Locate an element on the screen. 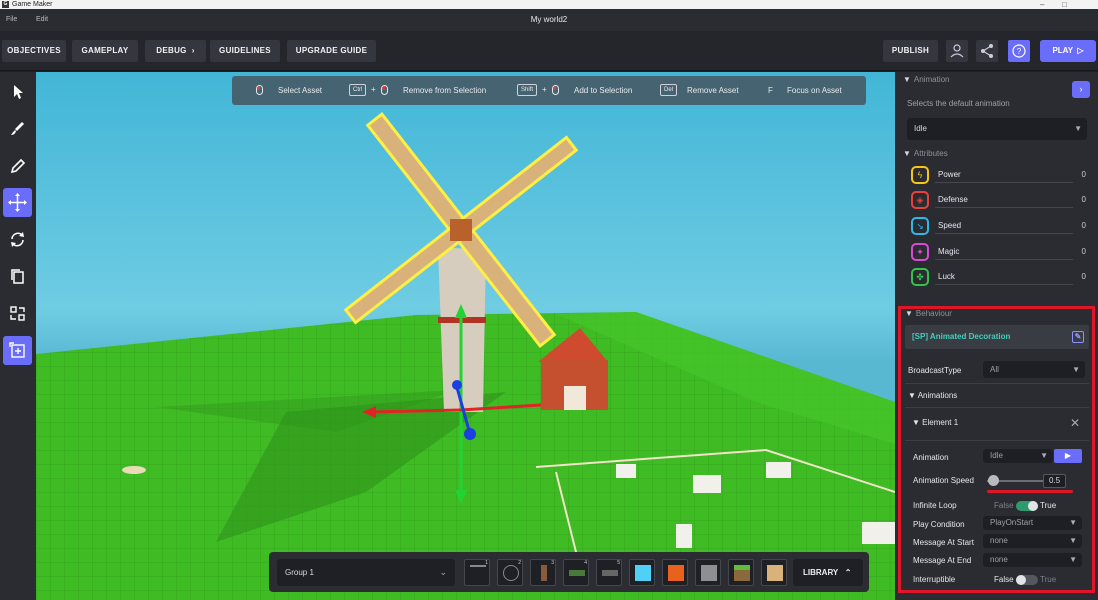  target-icon is located at coordinates (511, 573).